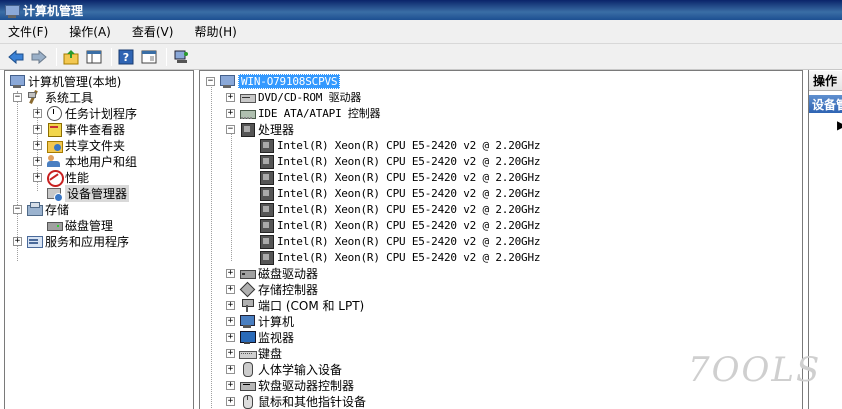 This screenshot has height=409, width=842. I want to click on device-category: + 键盘, so click(254, 353).